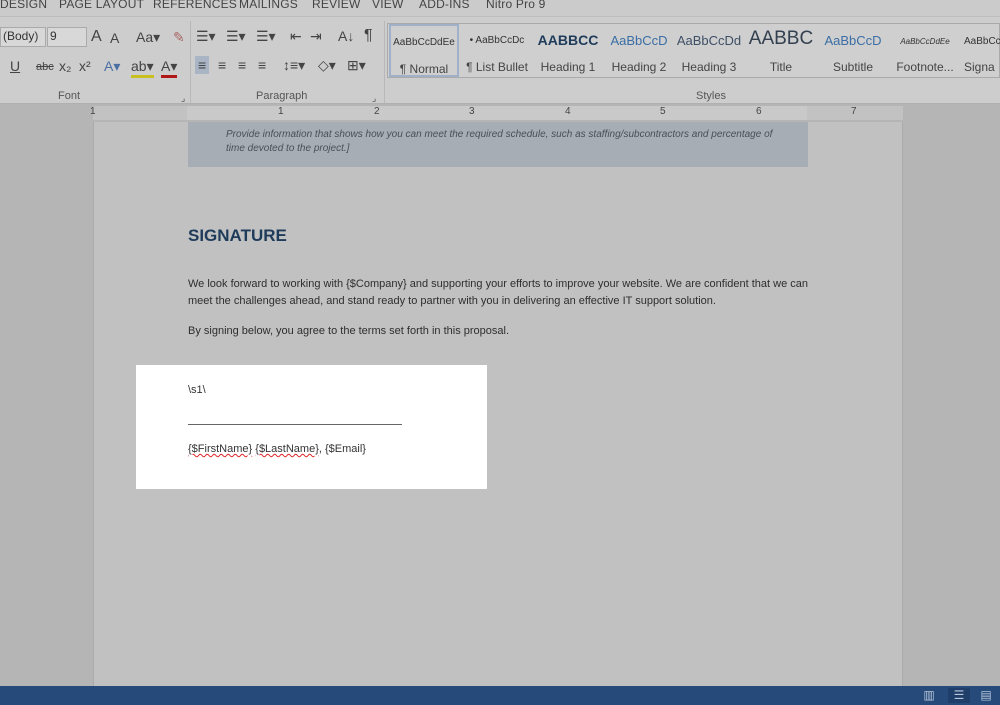 The height and width of the screenshot is (705, 1000). What do you see at coordinates (142, 67) in the screenshot?
I see `highlight-icon: ab▾` at bounding box center [142, 67].